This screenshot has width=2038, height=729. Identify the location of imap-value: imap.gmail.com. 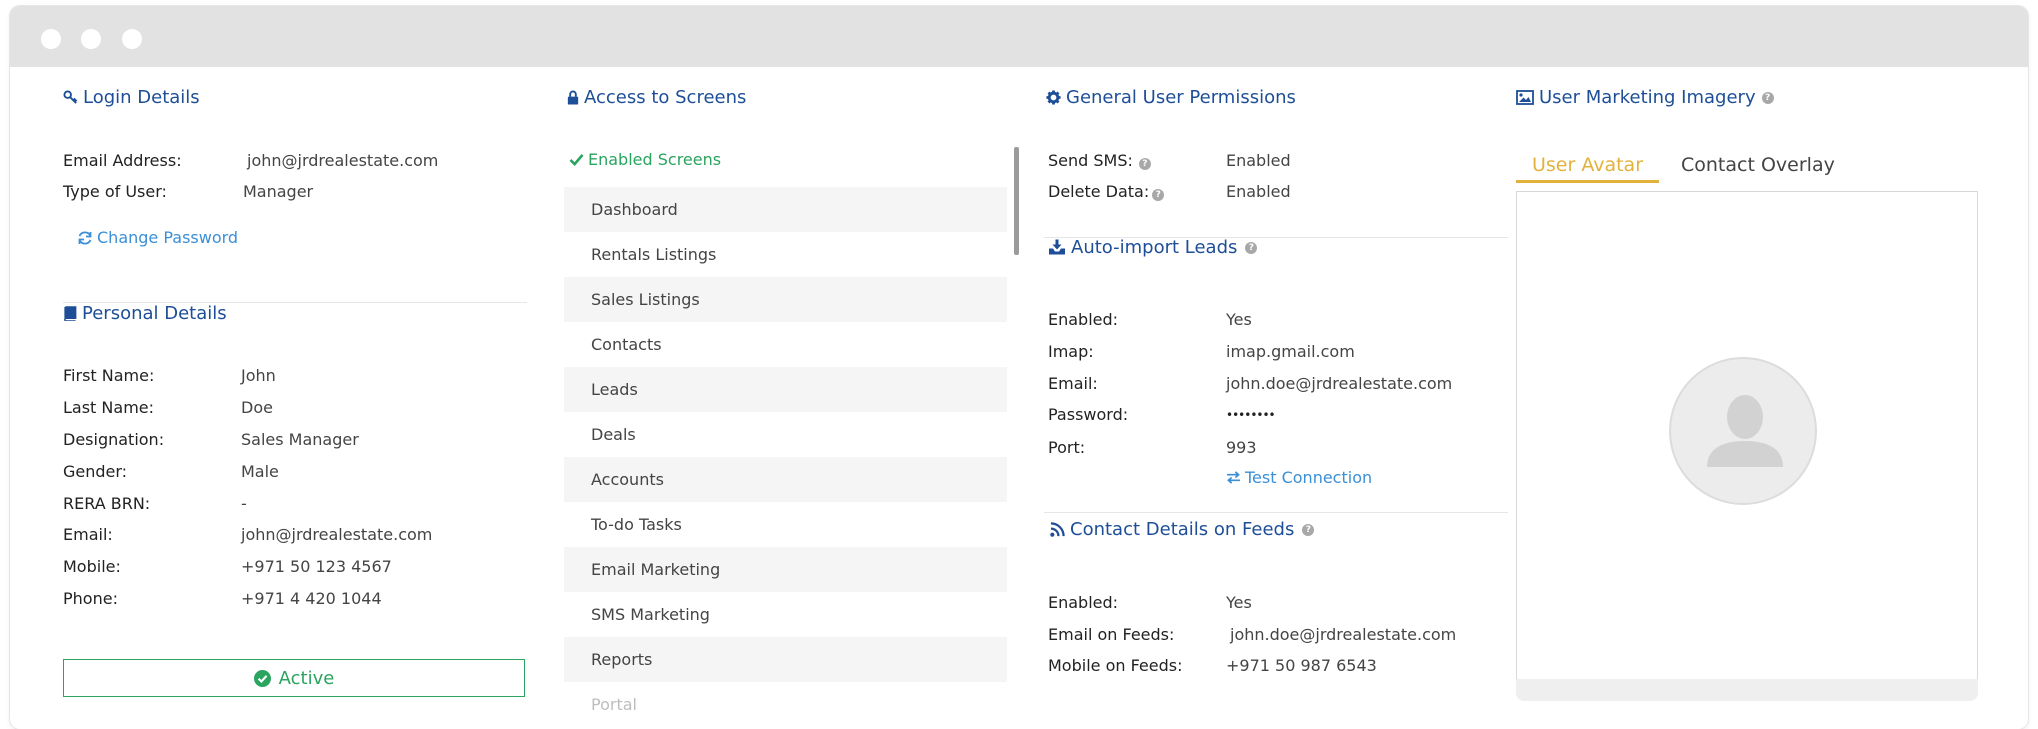
(1290, 351).